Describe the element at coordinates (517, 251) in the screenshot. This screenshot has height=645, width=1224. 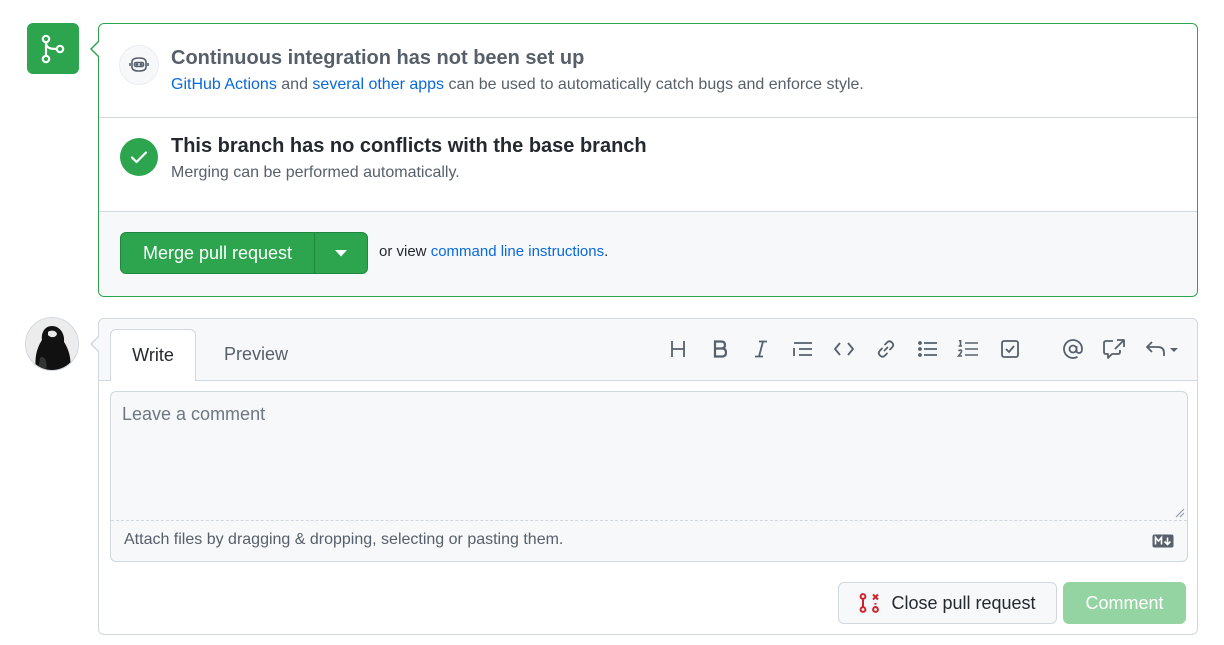
I see `command-line-instructions-link: command line instructions` at that location.